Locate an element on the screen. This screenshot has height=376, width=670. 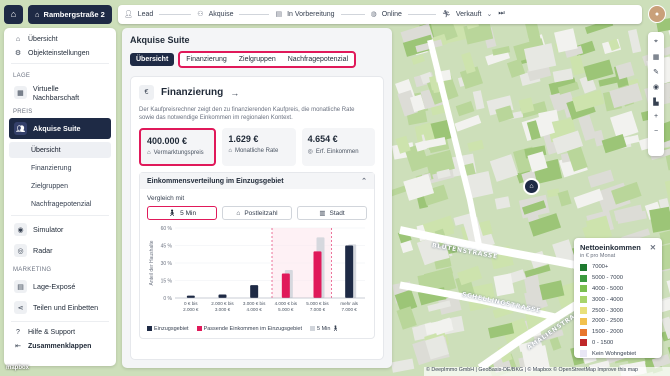
legend-label: Passende Einkommen im Einzugsgebiet is located at coordinates (253, 329).